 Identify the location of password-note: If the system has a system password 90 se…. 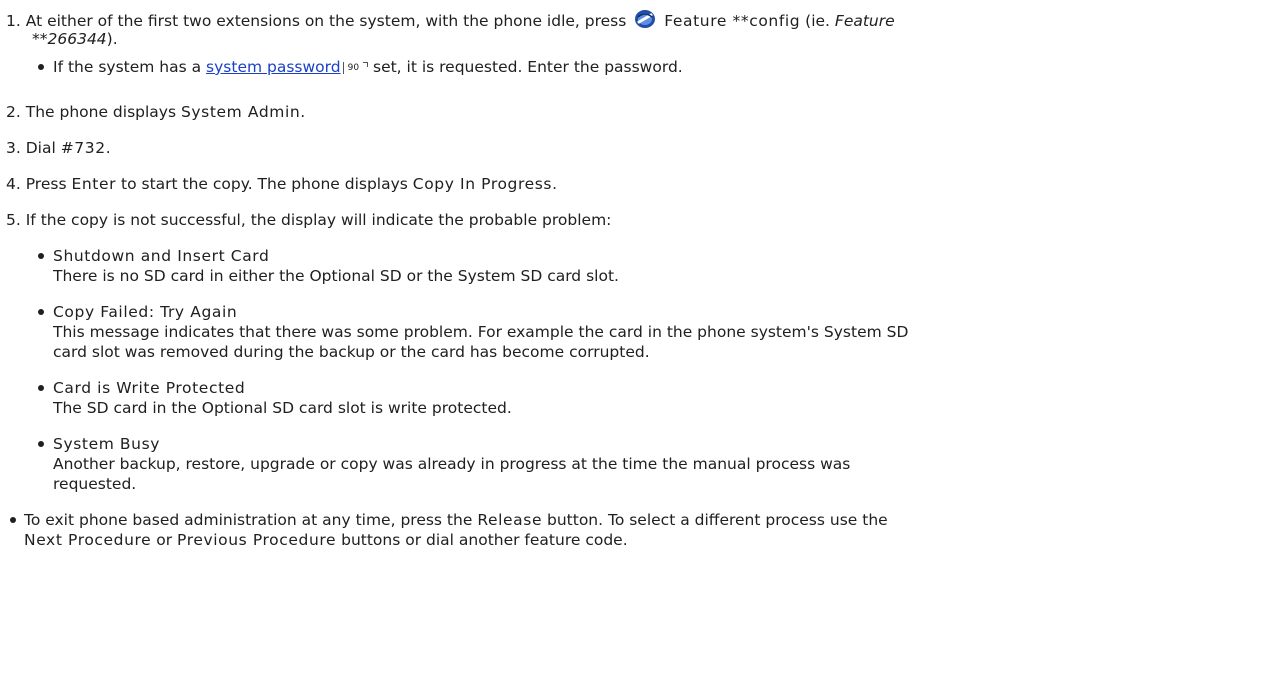
(368, 67).